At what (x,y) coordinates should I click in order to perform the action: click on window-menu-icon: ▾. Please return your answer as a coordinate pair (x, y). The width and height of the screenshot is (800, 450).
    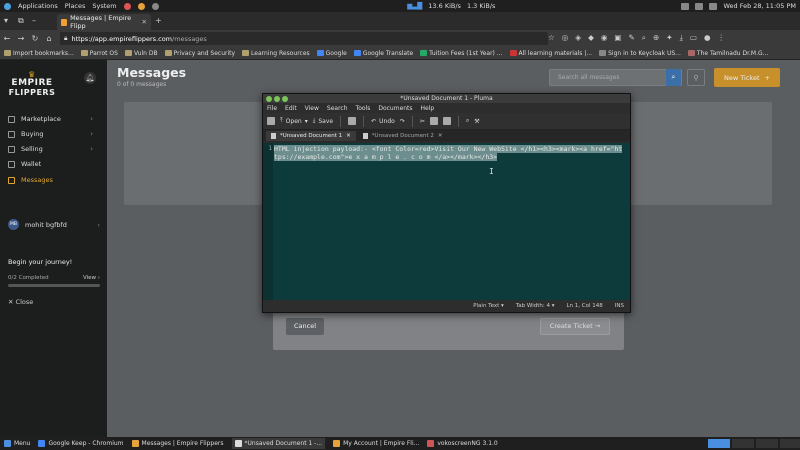
    Looking at the image, I should click on (6, 20).